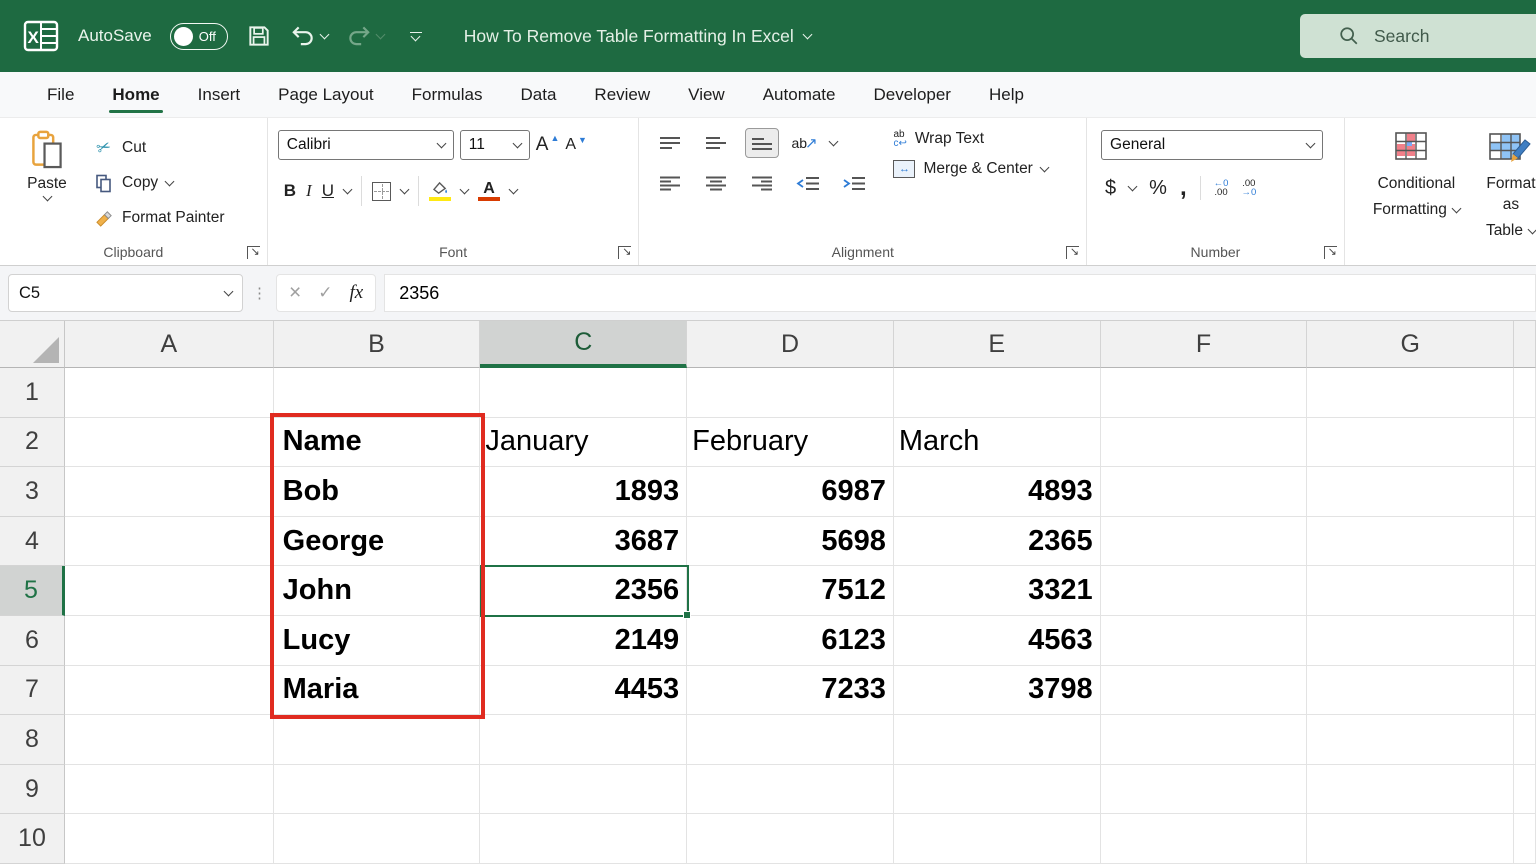  What do you see at coordinates (377, 690) in the screenshot?
I see `cell-B7: Maria` at bounding box center [377, 690].